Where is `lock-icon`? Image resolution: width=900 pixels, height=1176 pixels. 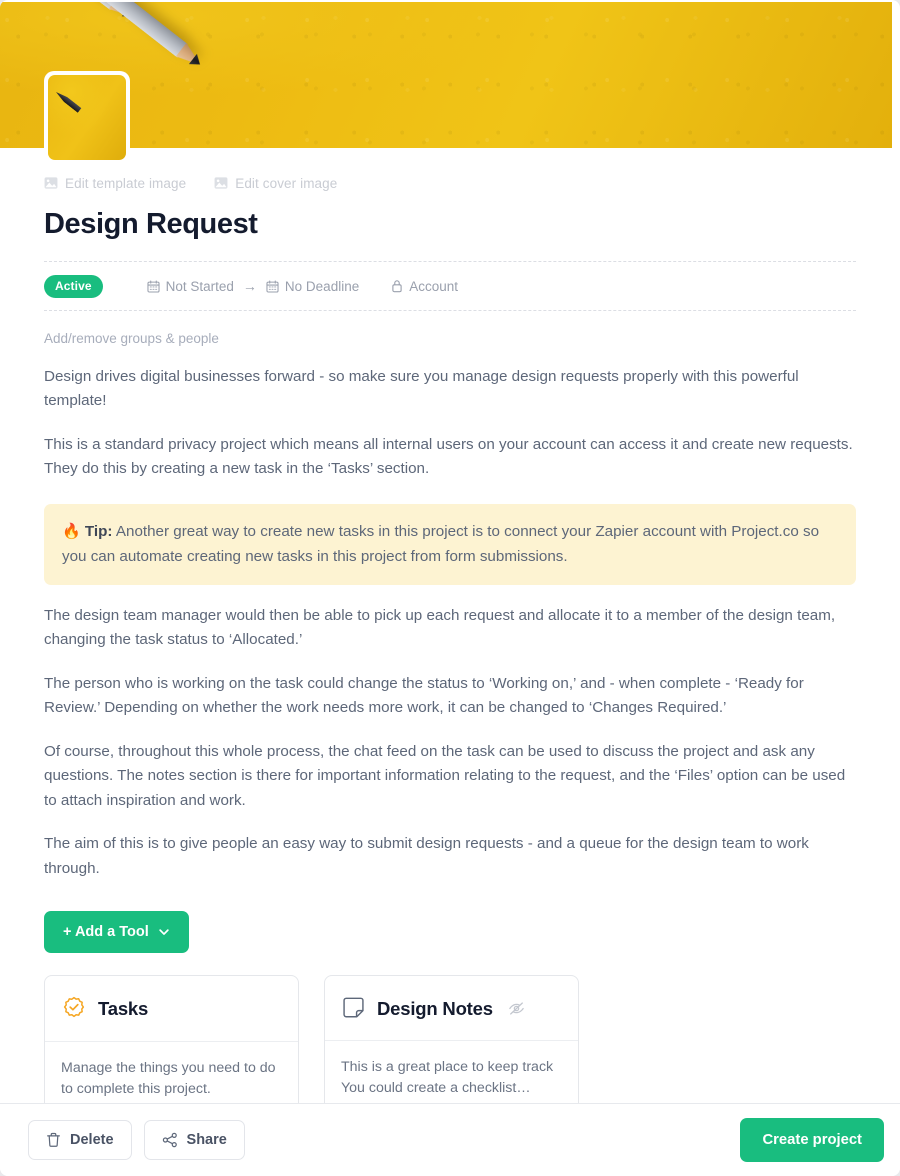
lock-icon is located at coordinates (397, 286).